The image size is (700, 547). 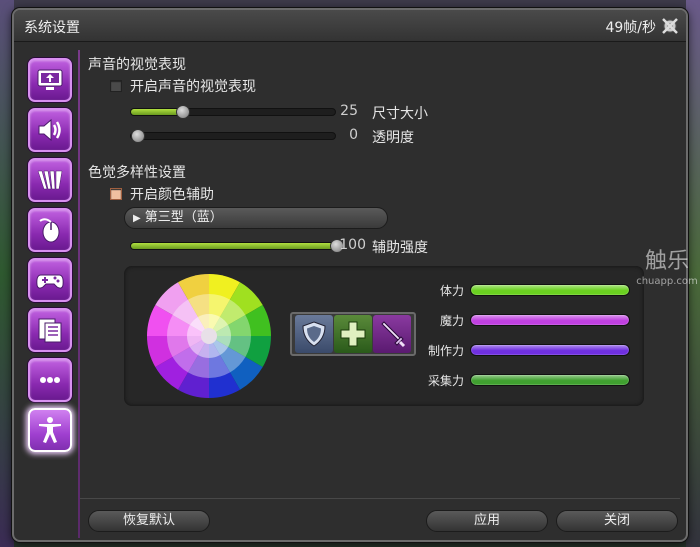 What do you see at coordinates (234, 246) in the screenshot?
I see `assist-strength-fill` at bounding box center [234, 246].